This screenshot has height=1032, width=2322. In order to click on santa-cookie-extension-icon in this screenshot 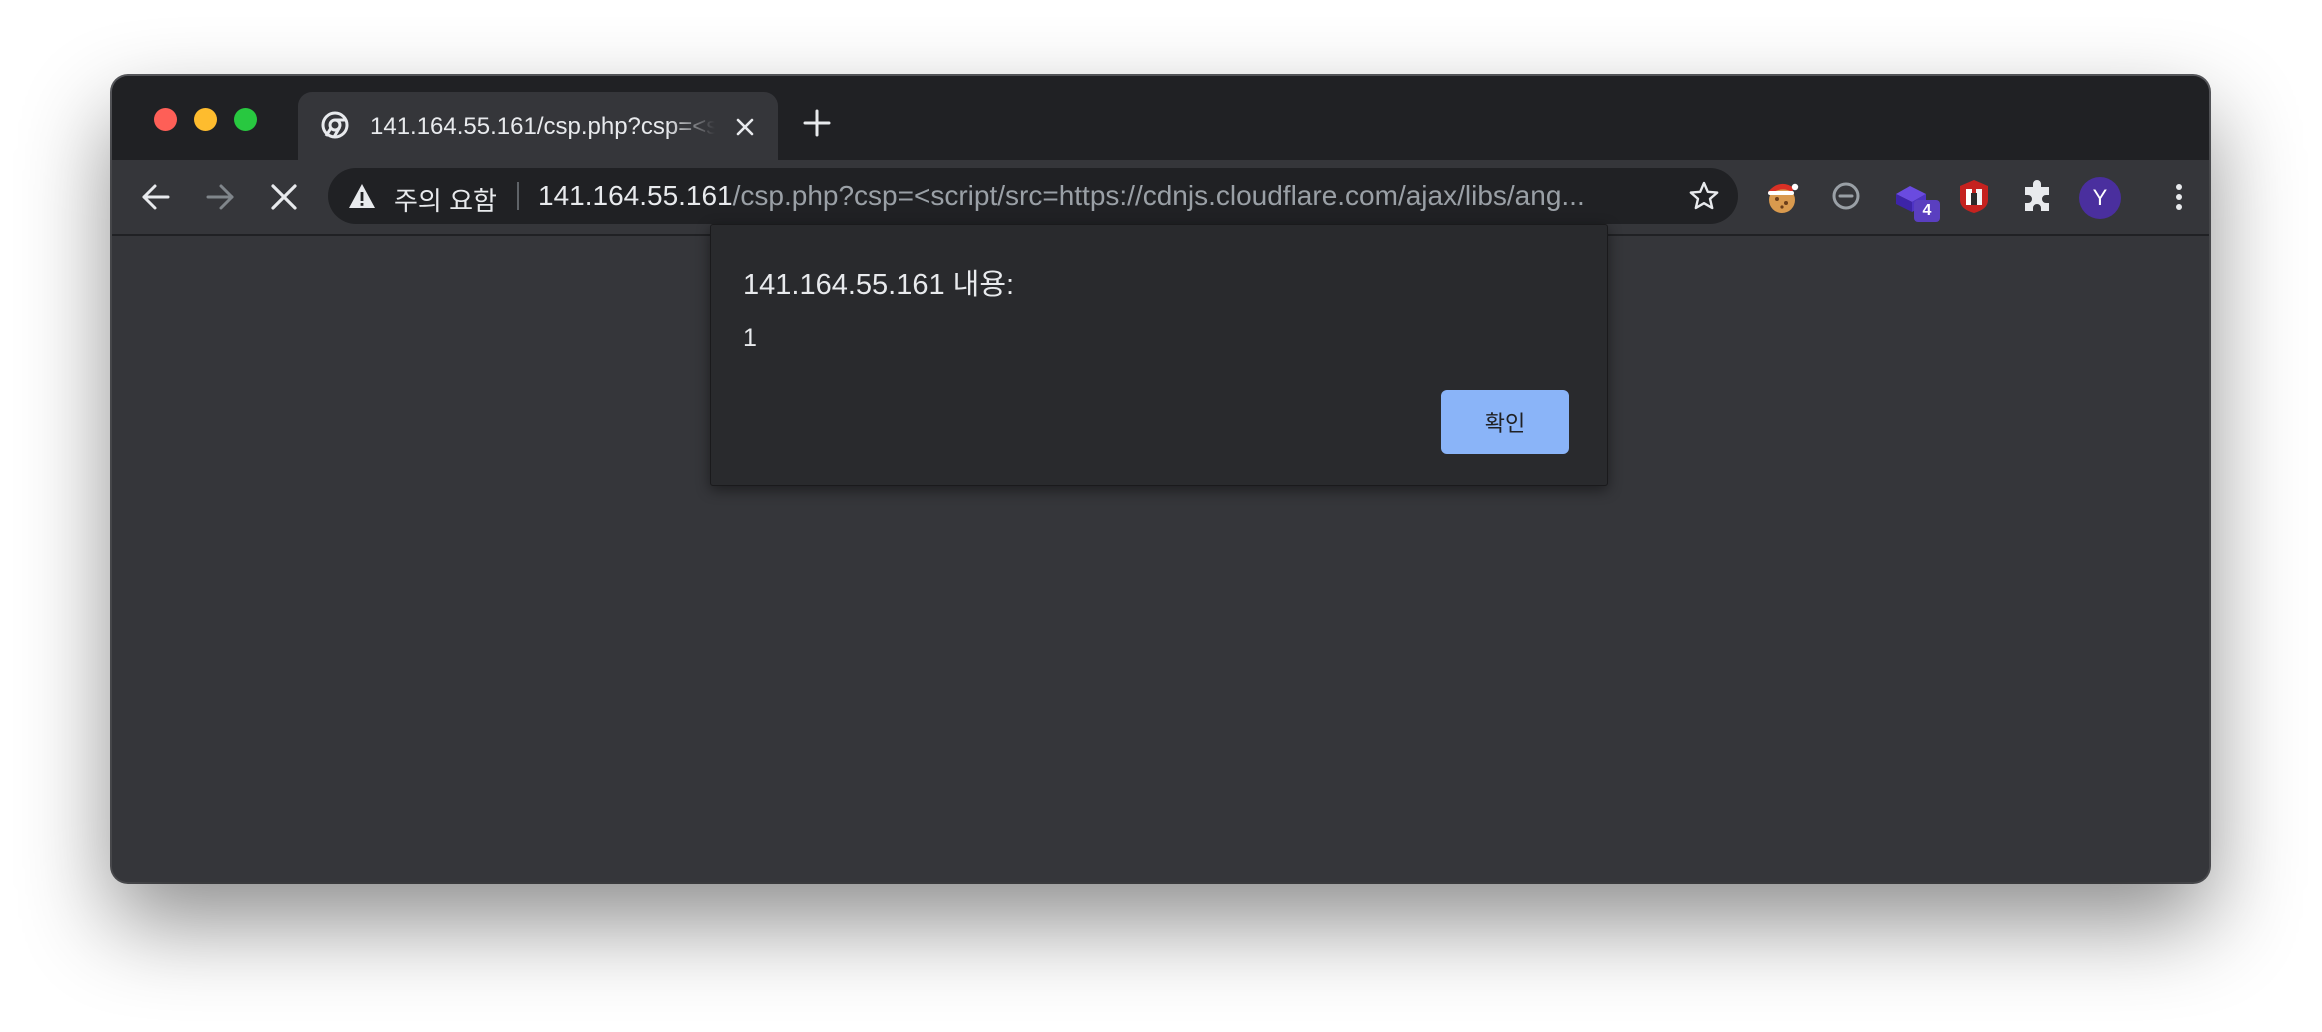, I will do `click(1782, 196)`.